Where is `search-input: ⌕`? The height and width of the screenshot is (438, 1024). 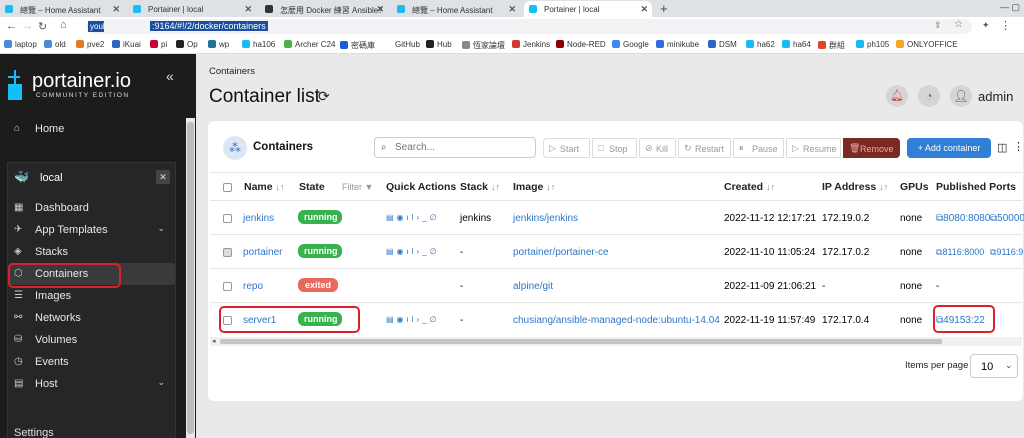 search-input: ⌕ is located at coordinates (455, 147).